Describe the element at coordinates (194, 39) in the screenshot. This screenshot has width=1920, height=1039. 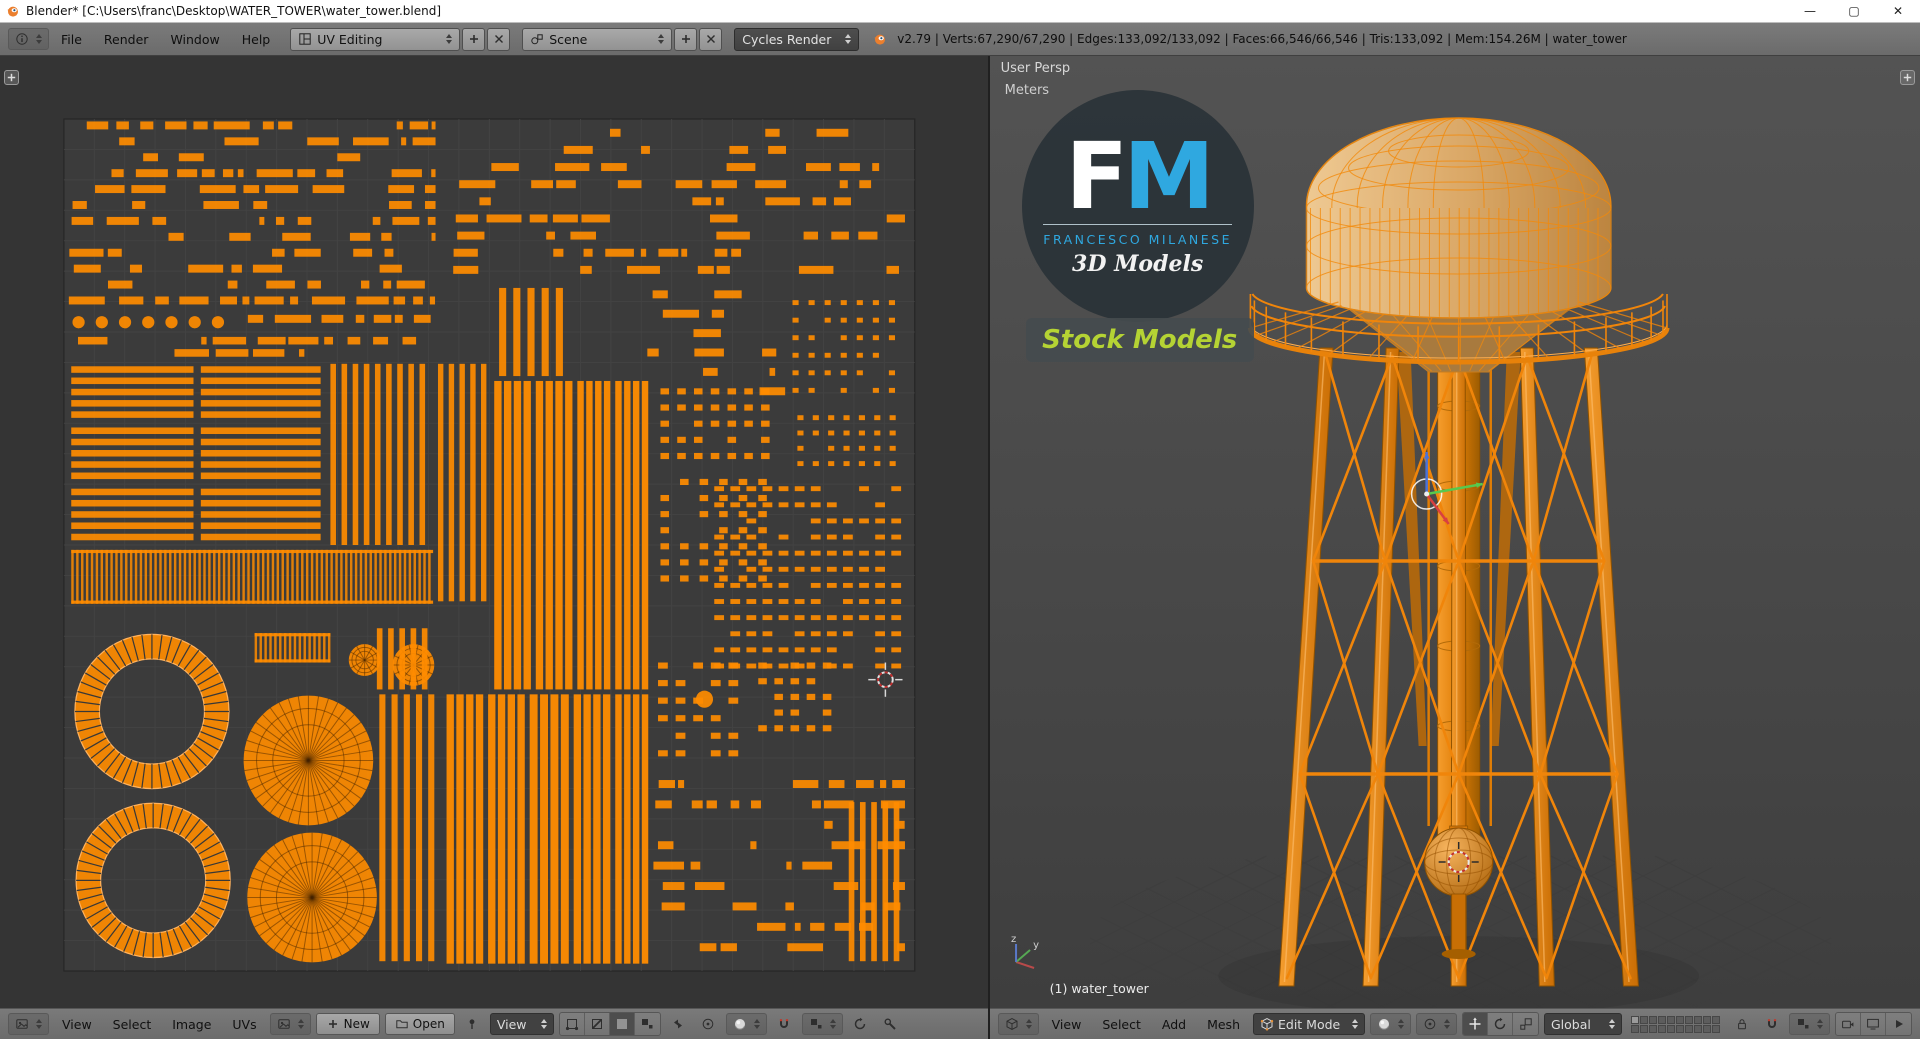
I see `menu-window: Window` at that location.